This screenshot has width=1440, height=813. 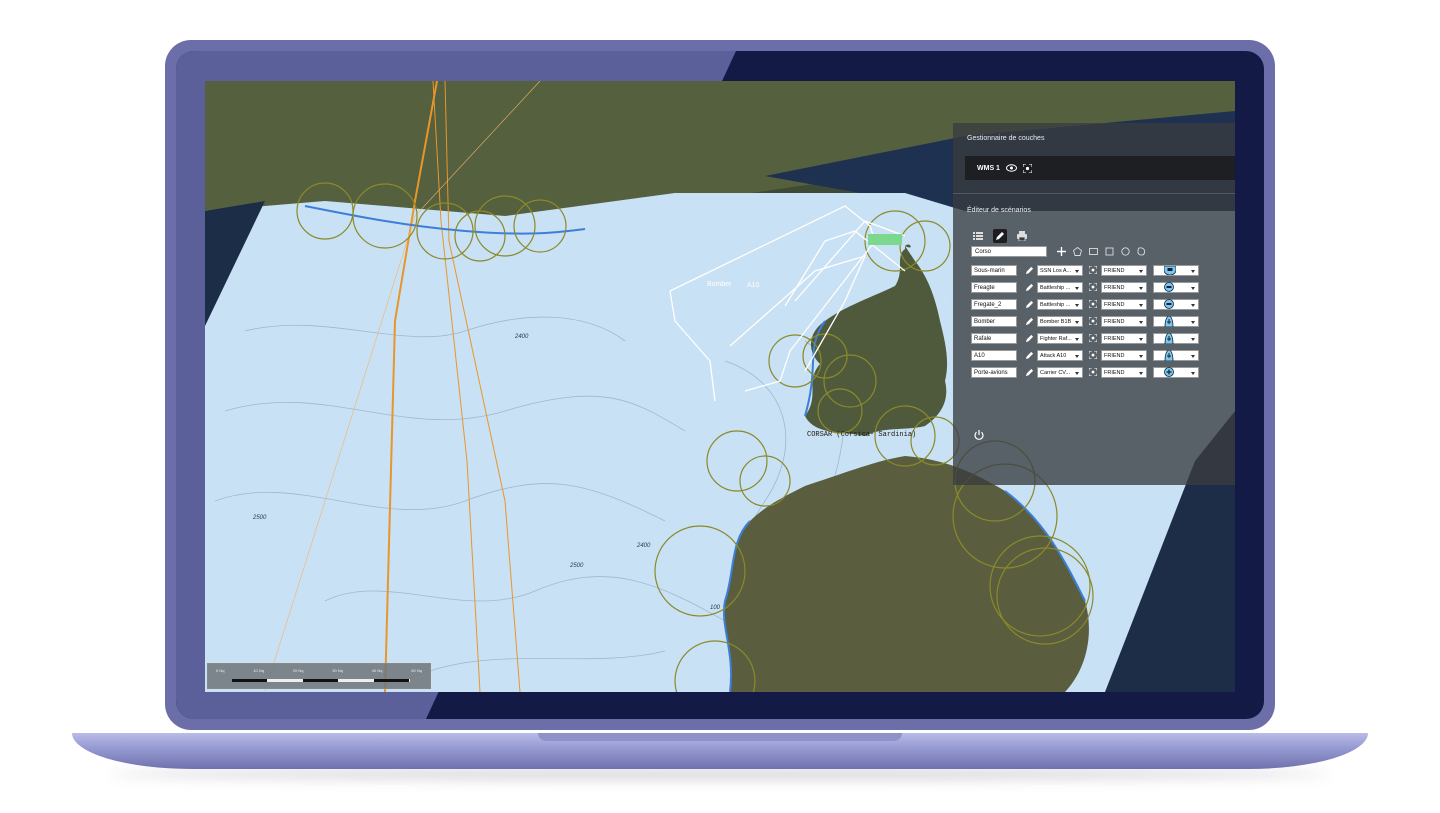 I want to click on scale-tick: 0 Nq, so click(x=220, y=670).